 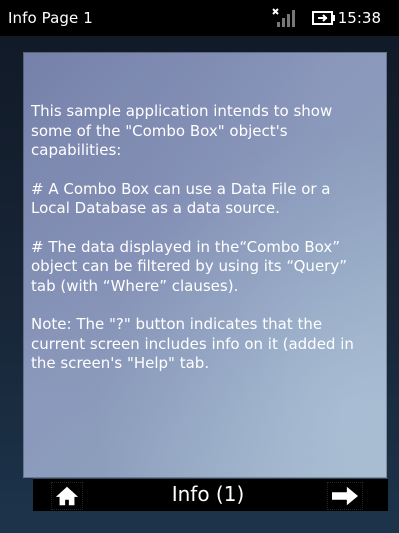 What do you see at coordinates (323, 18) in the screenshot?
I see `battery-charging-icon` at bounding box center [323, 18].